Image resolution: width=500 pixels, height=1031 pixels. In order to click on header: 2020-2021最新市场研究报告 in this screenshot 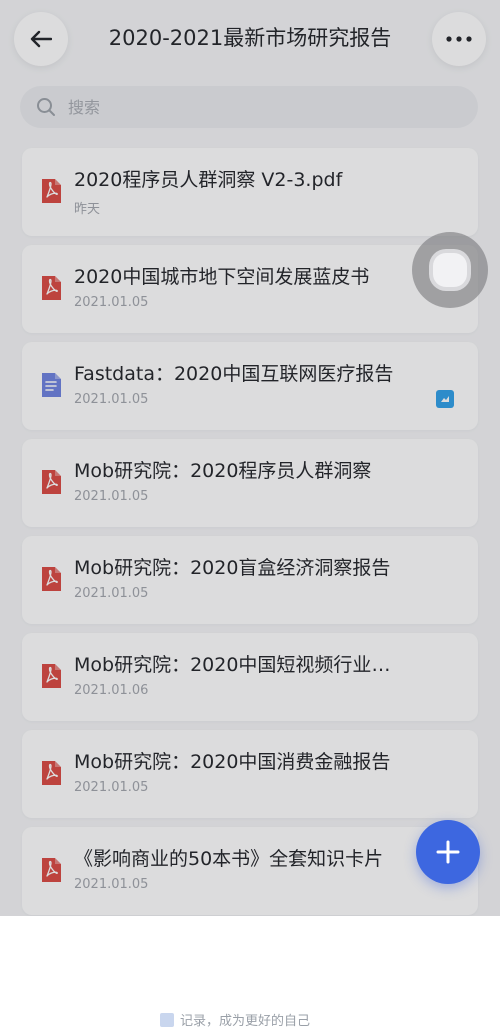, I will do `click(250, 40)`.